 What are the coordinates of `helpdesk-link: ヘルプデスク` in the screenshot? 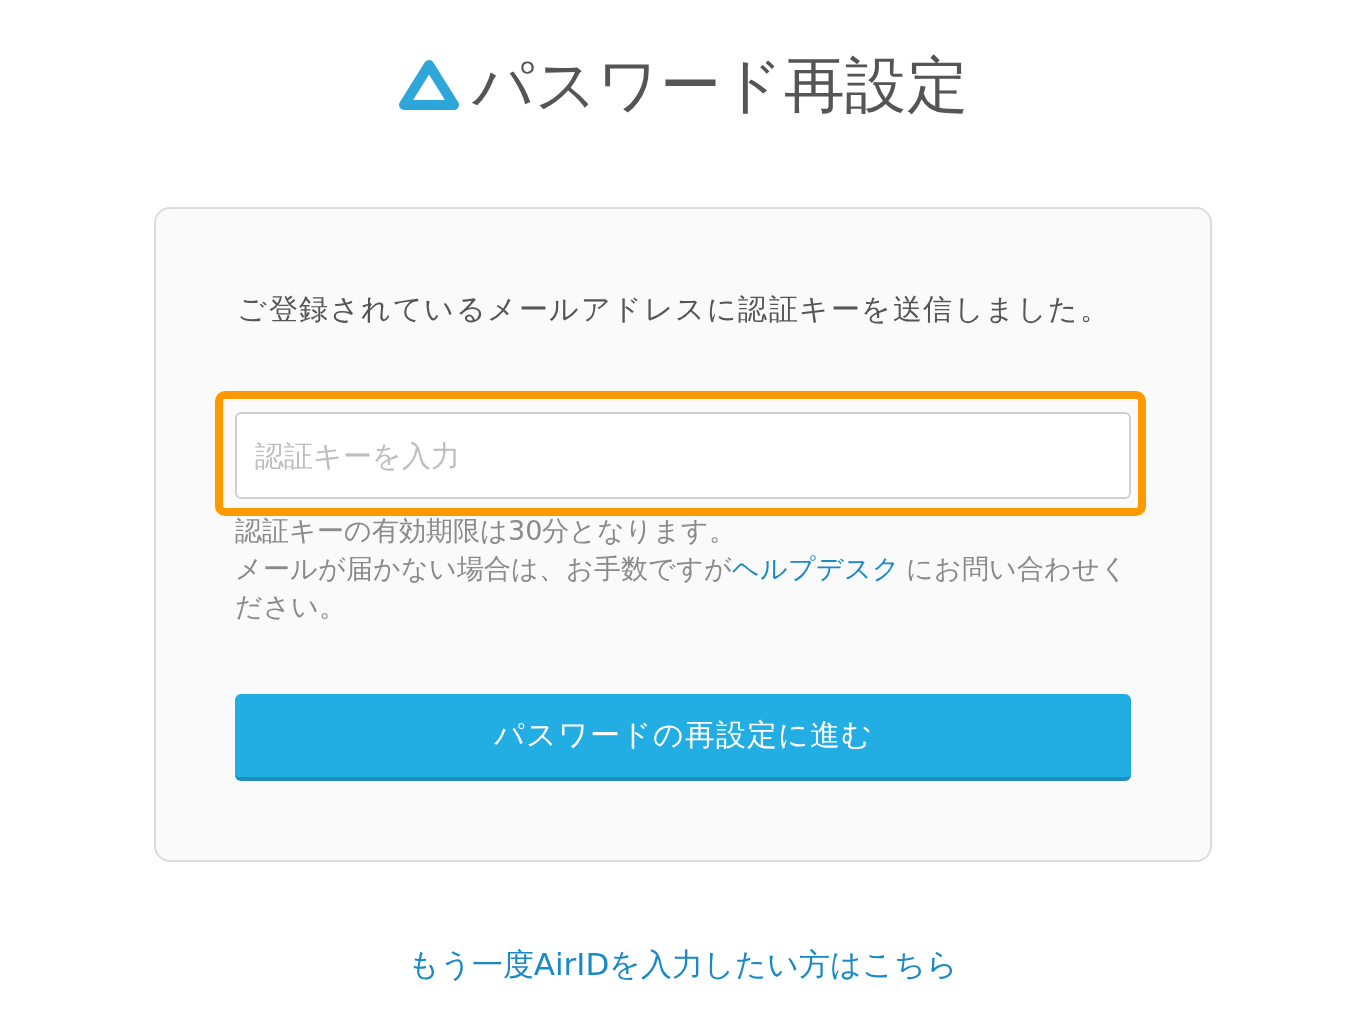 It's located at (816, 568).